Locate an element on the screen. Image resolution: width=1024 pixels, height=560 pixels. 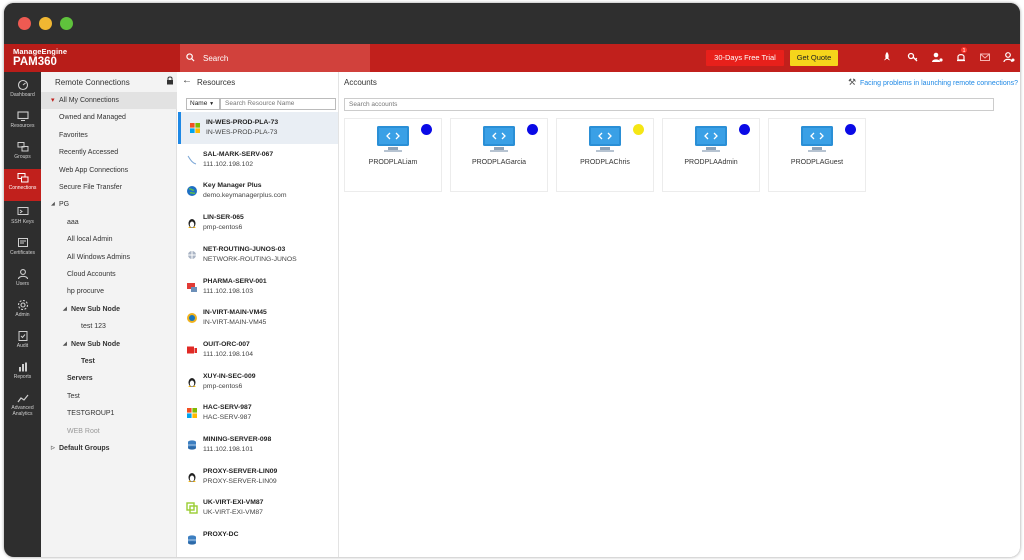
monitor-icon is located at coordinates (22, 116).